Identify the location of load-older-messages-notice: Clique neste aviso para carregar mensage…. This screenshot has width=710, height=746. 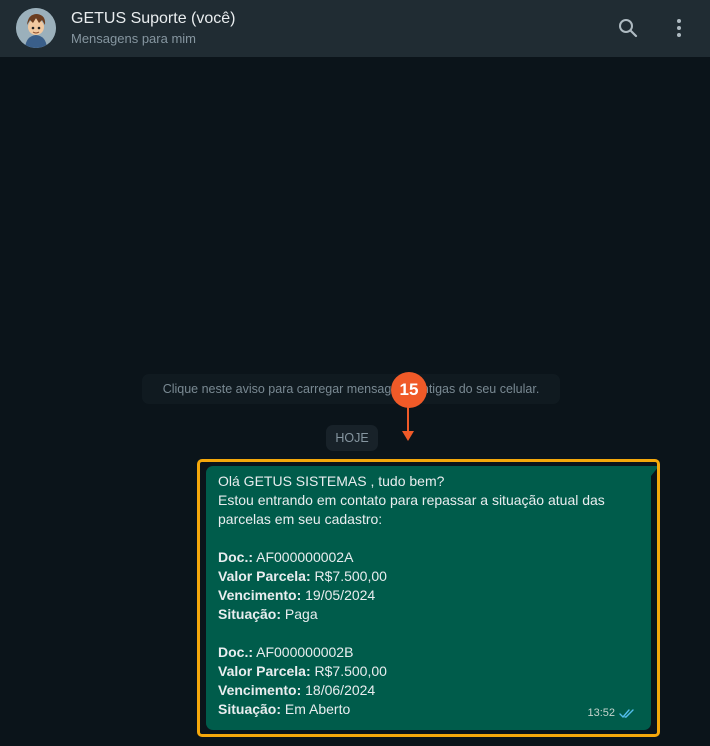
(351, 389).